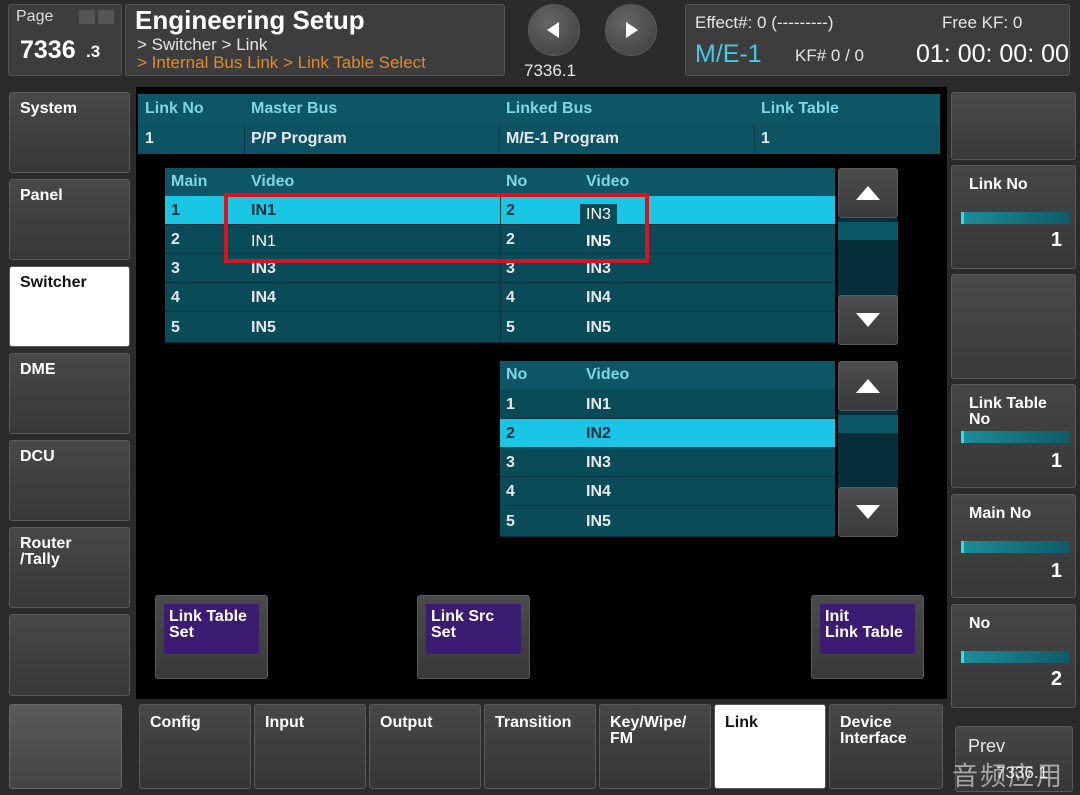 Image resolution: width=1080 pixels, height=795 pixels. I want to click on tab-label: Key/Wipe/ FM, so click(648, 730).